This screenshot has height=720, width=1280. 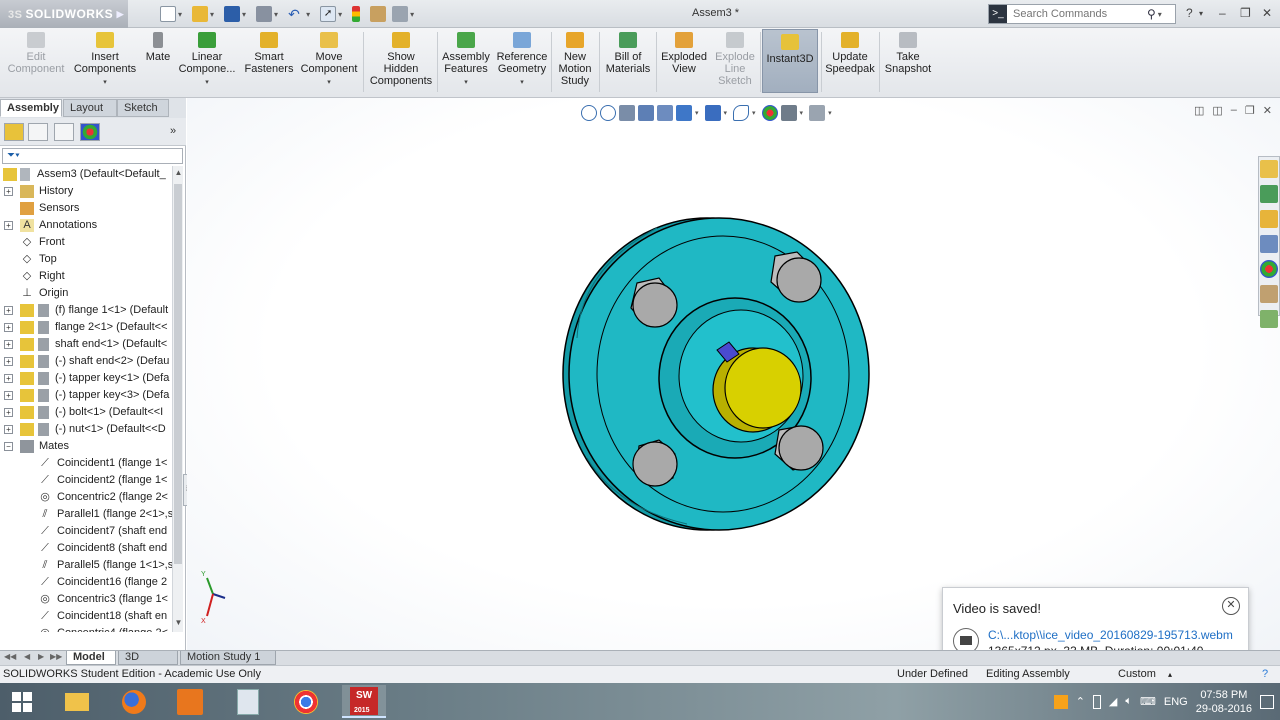 What do you see at coordinates (1222, 13) in the screenshot?
I see `minimize-icon: –` at bounding box center [1222, 13].